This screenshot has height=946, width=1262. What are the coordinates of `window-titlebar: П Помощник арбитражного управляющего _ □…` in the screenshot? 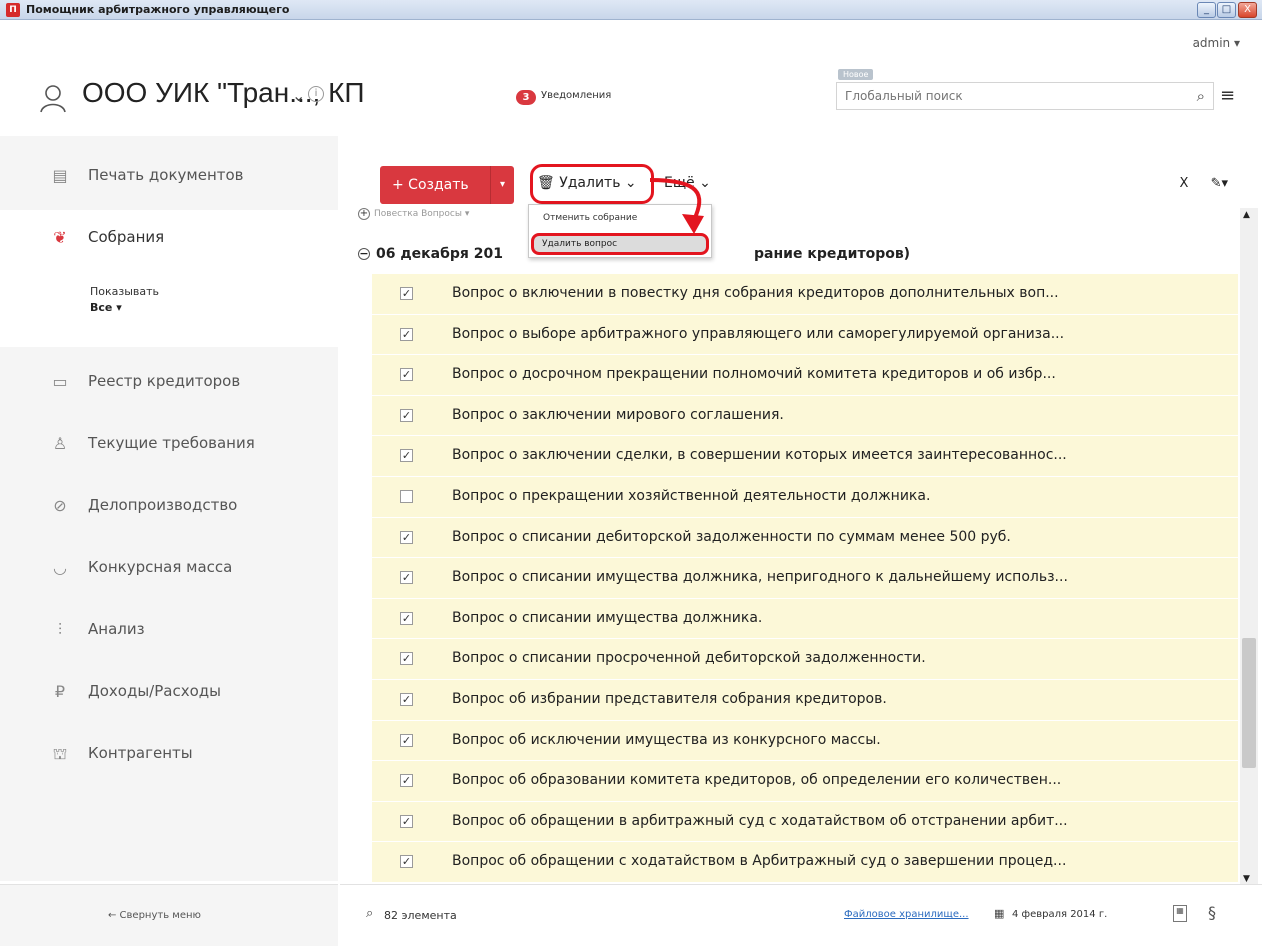 It's located at (631, 10).